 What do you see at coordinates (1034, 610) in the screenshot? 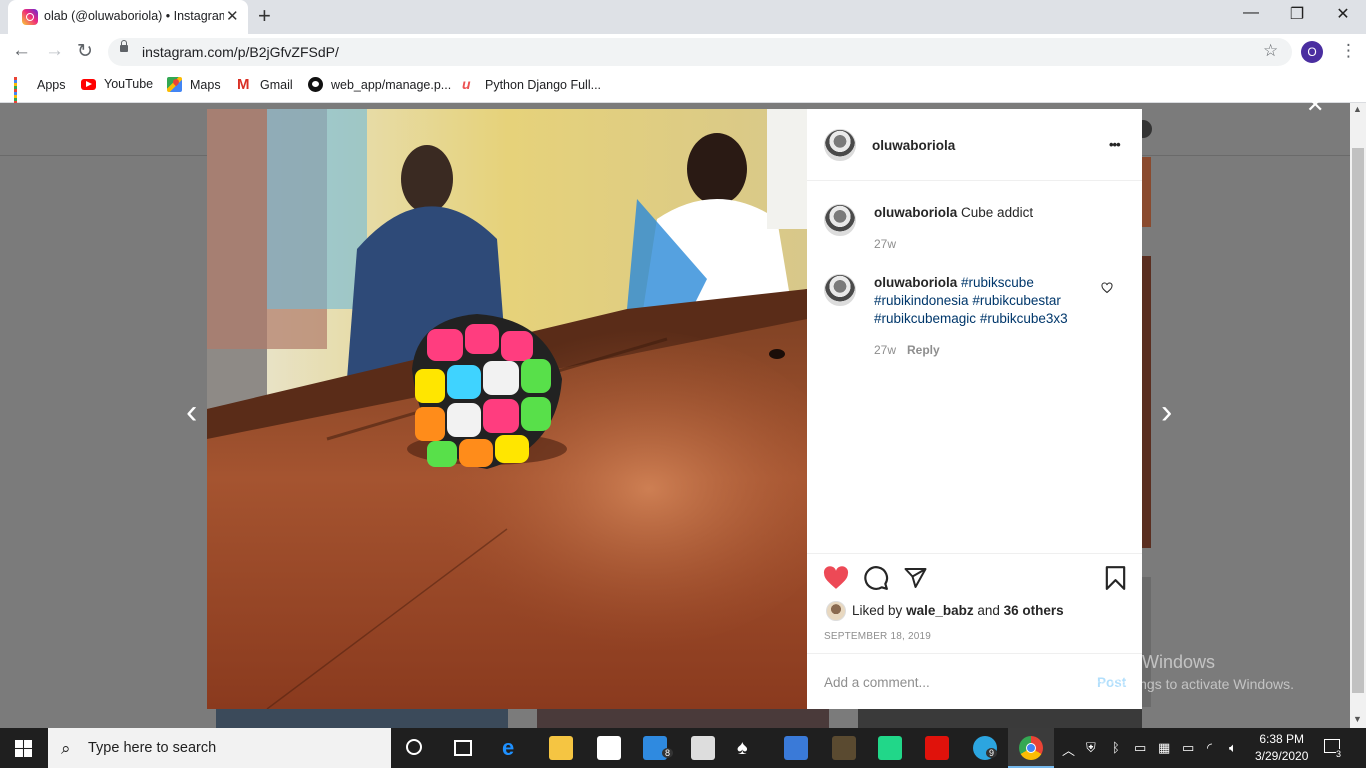
I see `likes-count-link: 36 others` at bounding box center [1034, 610].